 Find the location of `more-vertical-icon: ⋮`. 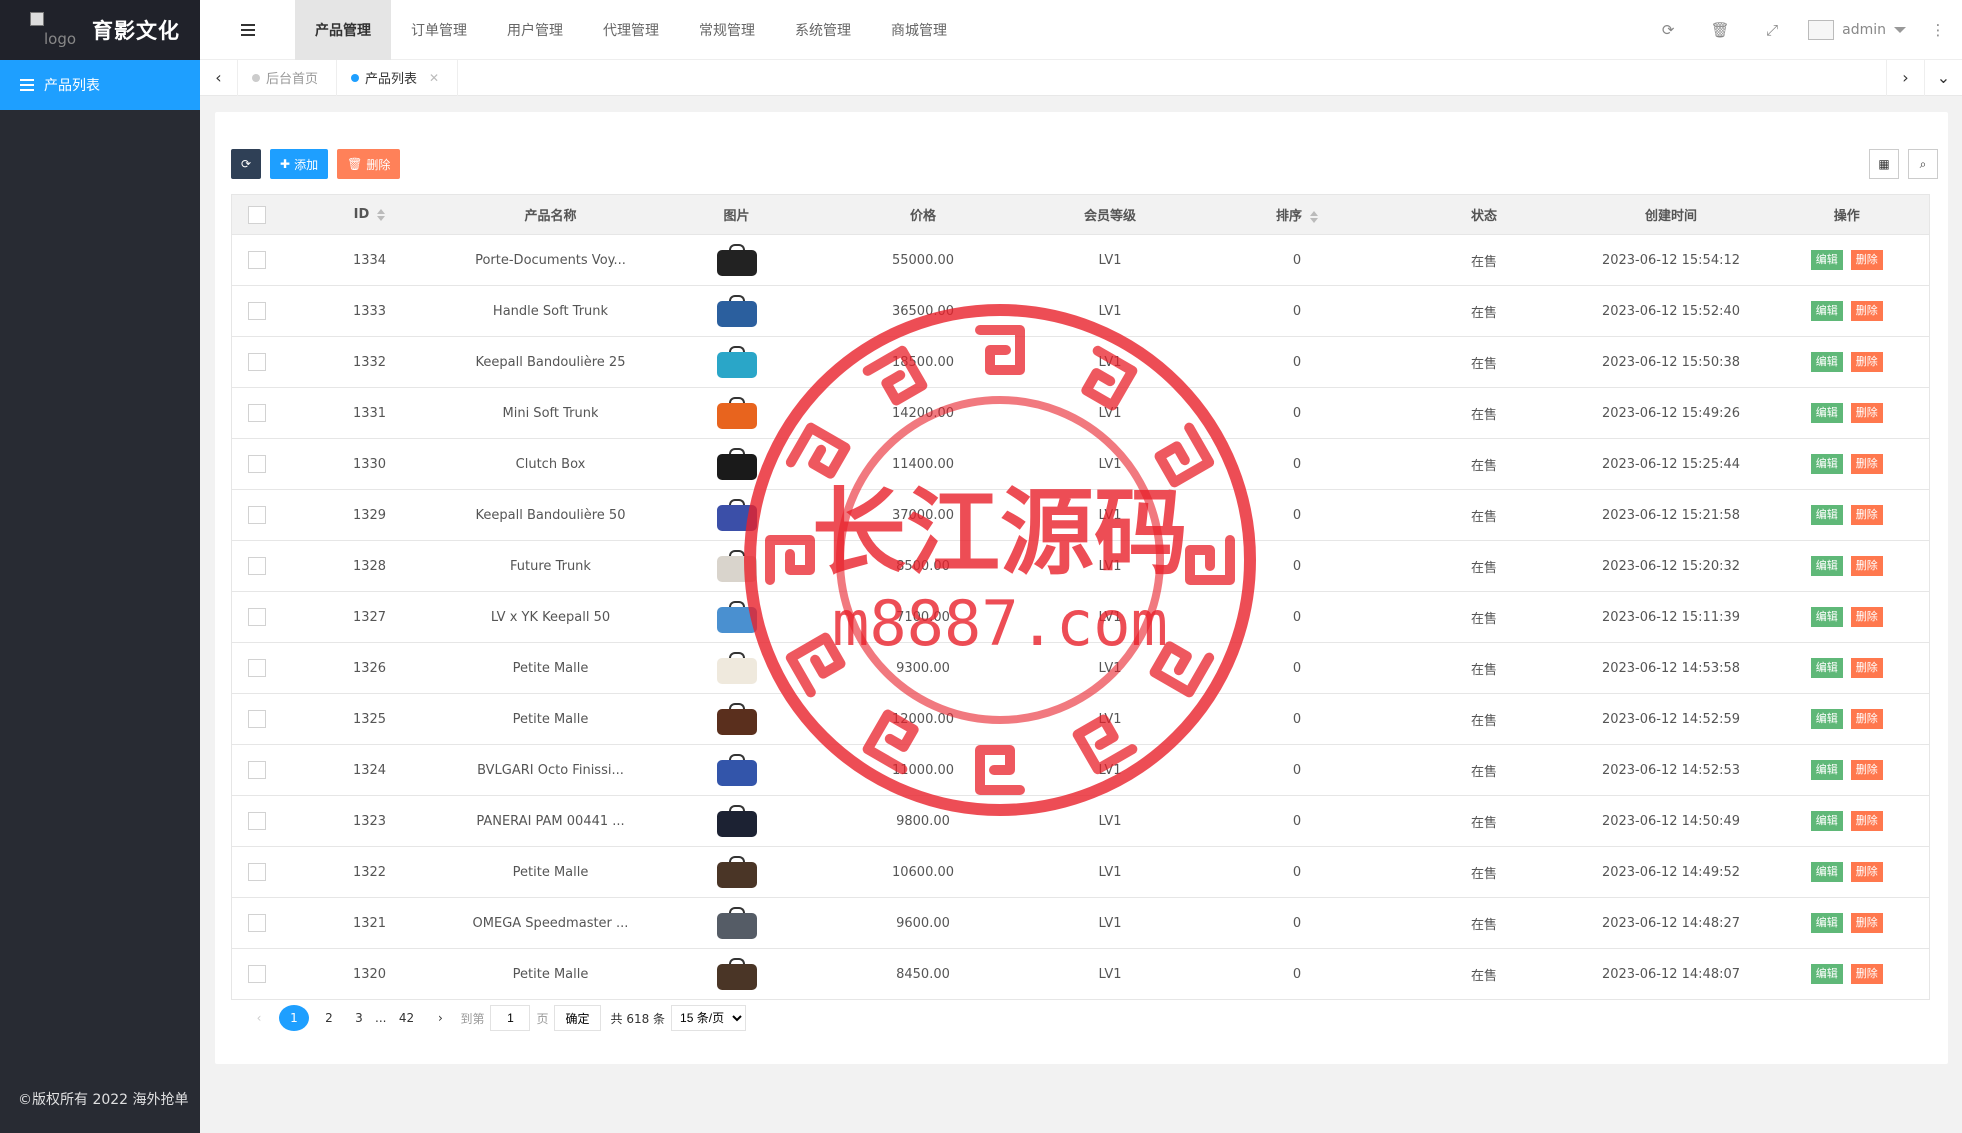

more-vertical-icon: ⋮ is located at coordinates (1938, 30).